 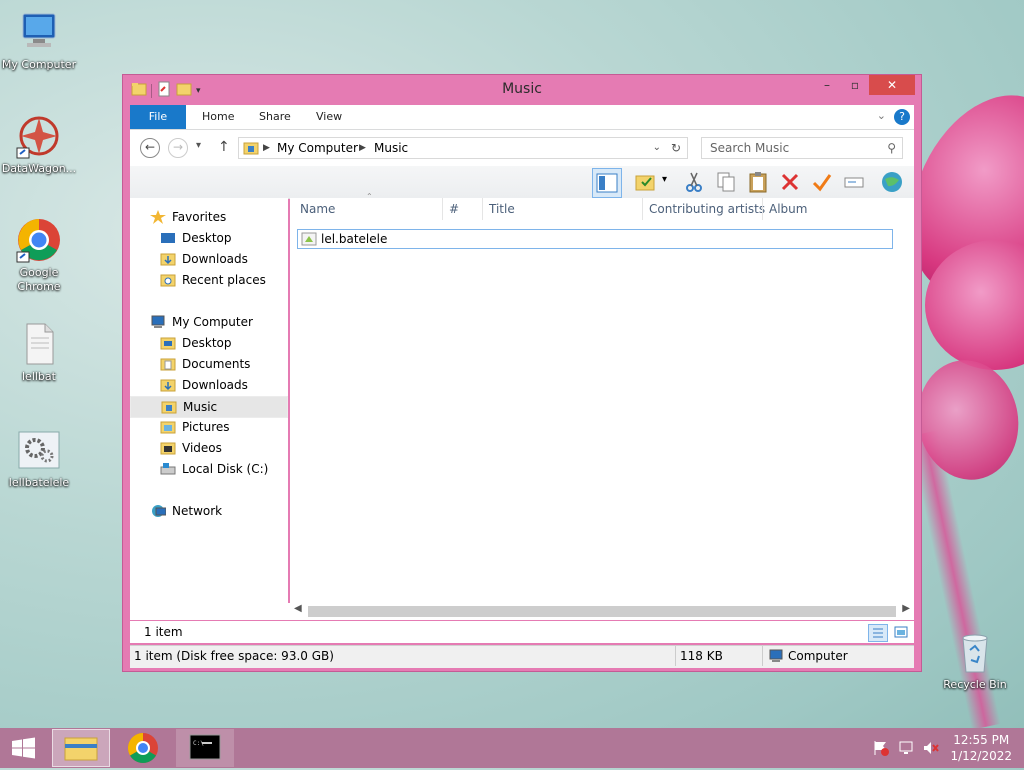 I want to click on command-toolbar: ▾, so click(x=522, y=182).